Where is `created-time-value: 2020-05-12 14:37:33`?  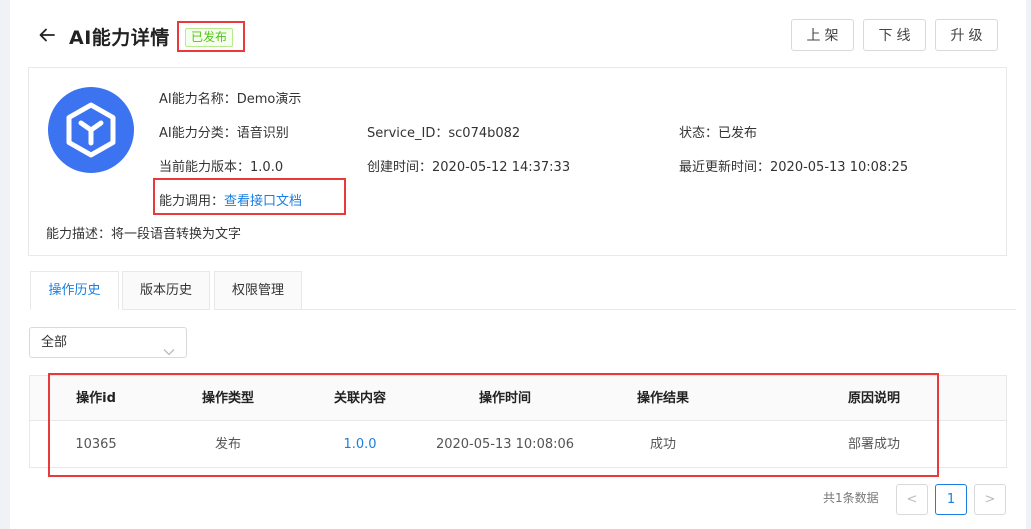
created-time-value: 2020-05-12 14:37:33 is located at coordinates (501, 167).